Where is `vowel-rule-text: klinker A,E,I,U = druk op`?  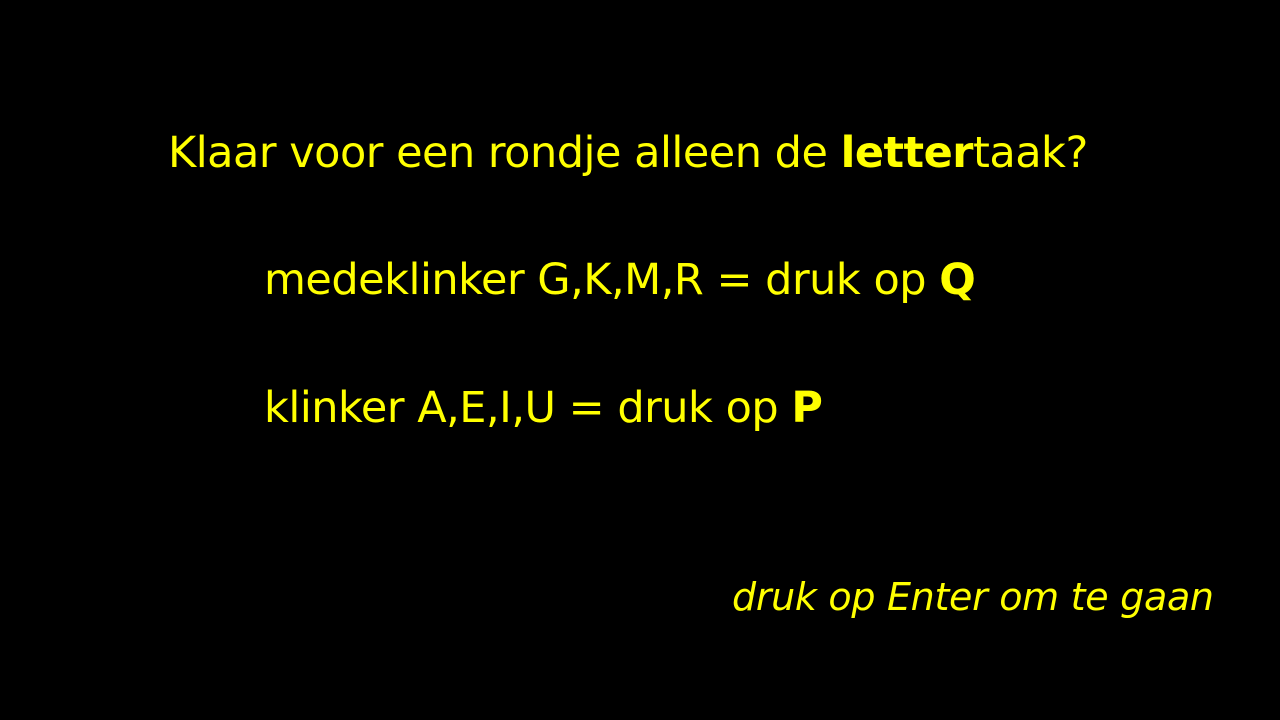 vowel-rule-text: klinker A,E,I,U = druk op is located at coordinates (528, 408).